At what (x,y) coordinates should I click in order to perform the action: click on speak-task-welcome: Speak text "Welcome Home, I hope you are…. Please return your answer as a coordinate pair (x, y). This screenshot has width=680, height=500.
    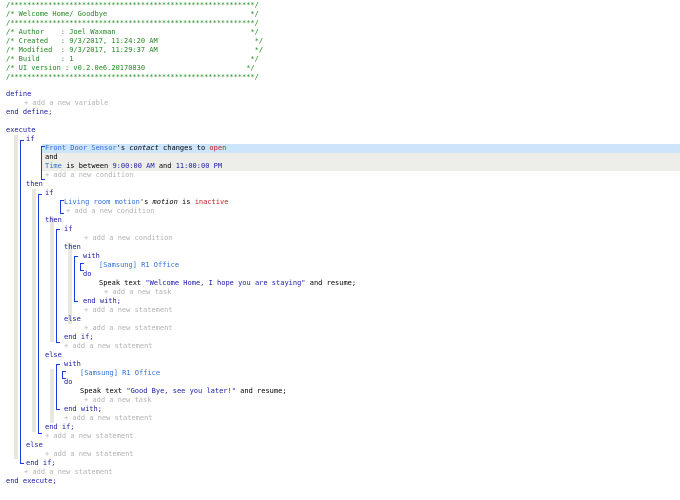
    Looking at the image, I should click on (227, 283).